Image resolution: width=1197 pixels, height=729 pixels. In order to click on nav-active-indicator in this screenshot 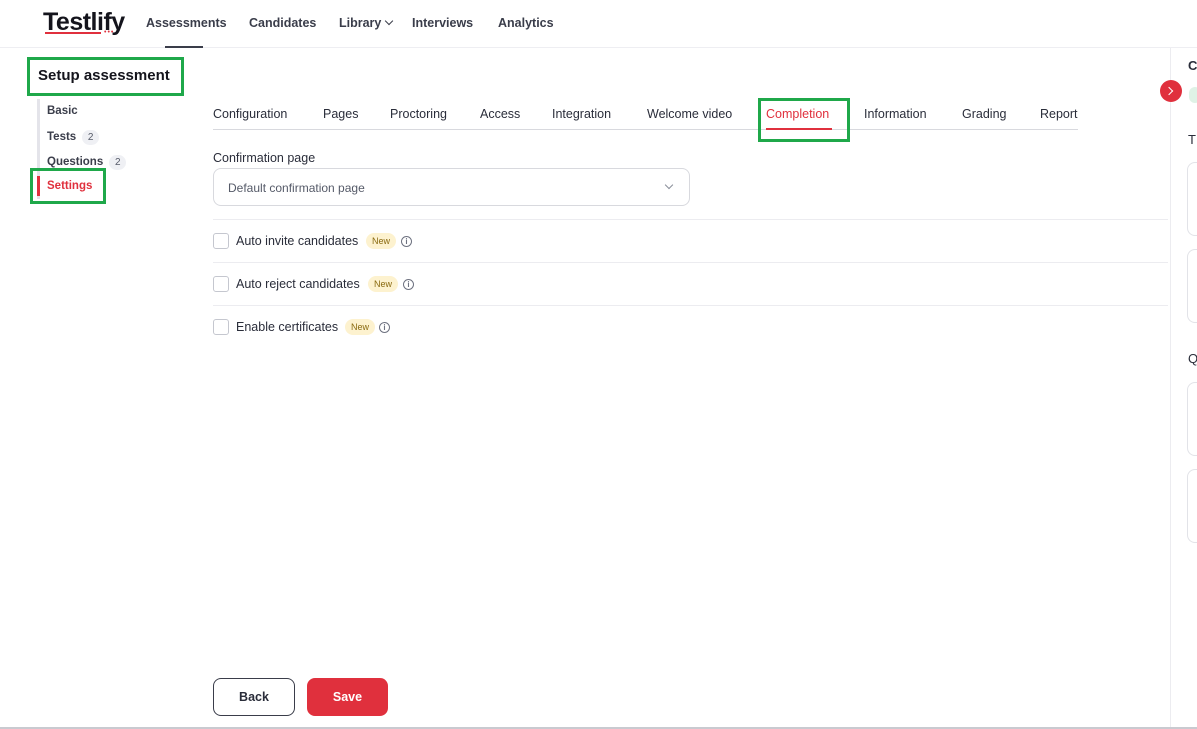, I will do `click(184, 47)`.